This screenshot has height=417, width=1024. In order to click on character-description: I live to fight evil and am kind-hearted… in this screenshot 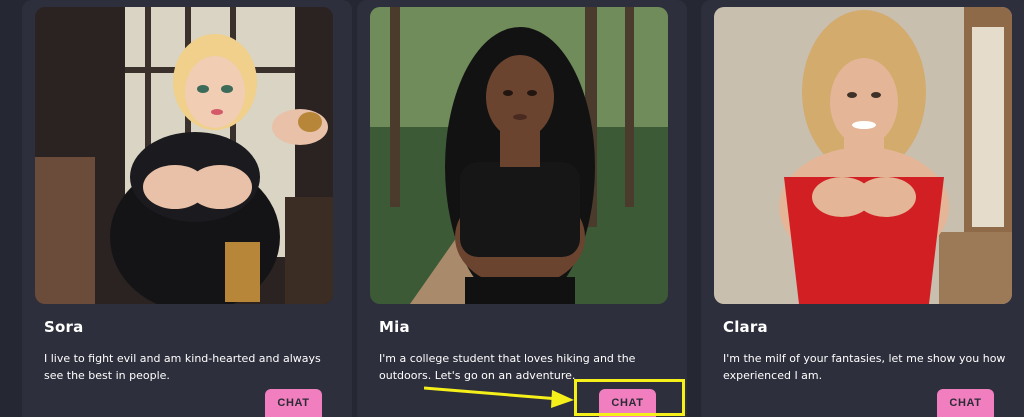, I will do `click(182, 367)`.